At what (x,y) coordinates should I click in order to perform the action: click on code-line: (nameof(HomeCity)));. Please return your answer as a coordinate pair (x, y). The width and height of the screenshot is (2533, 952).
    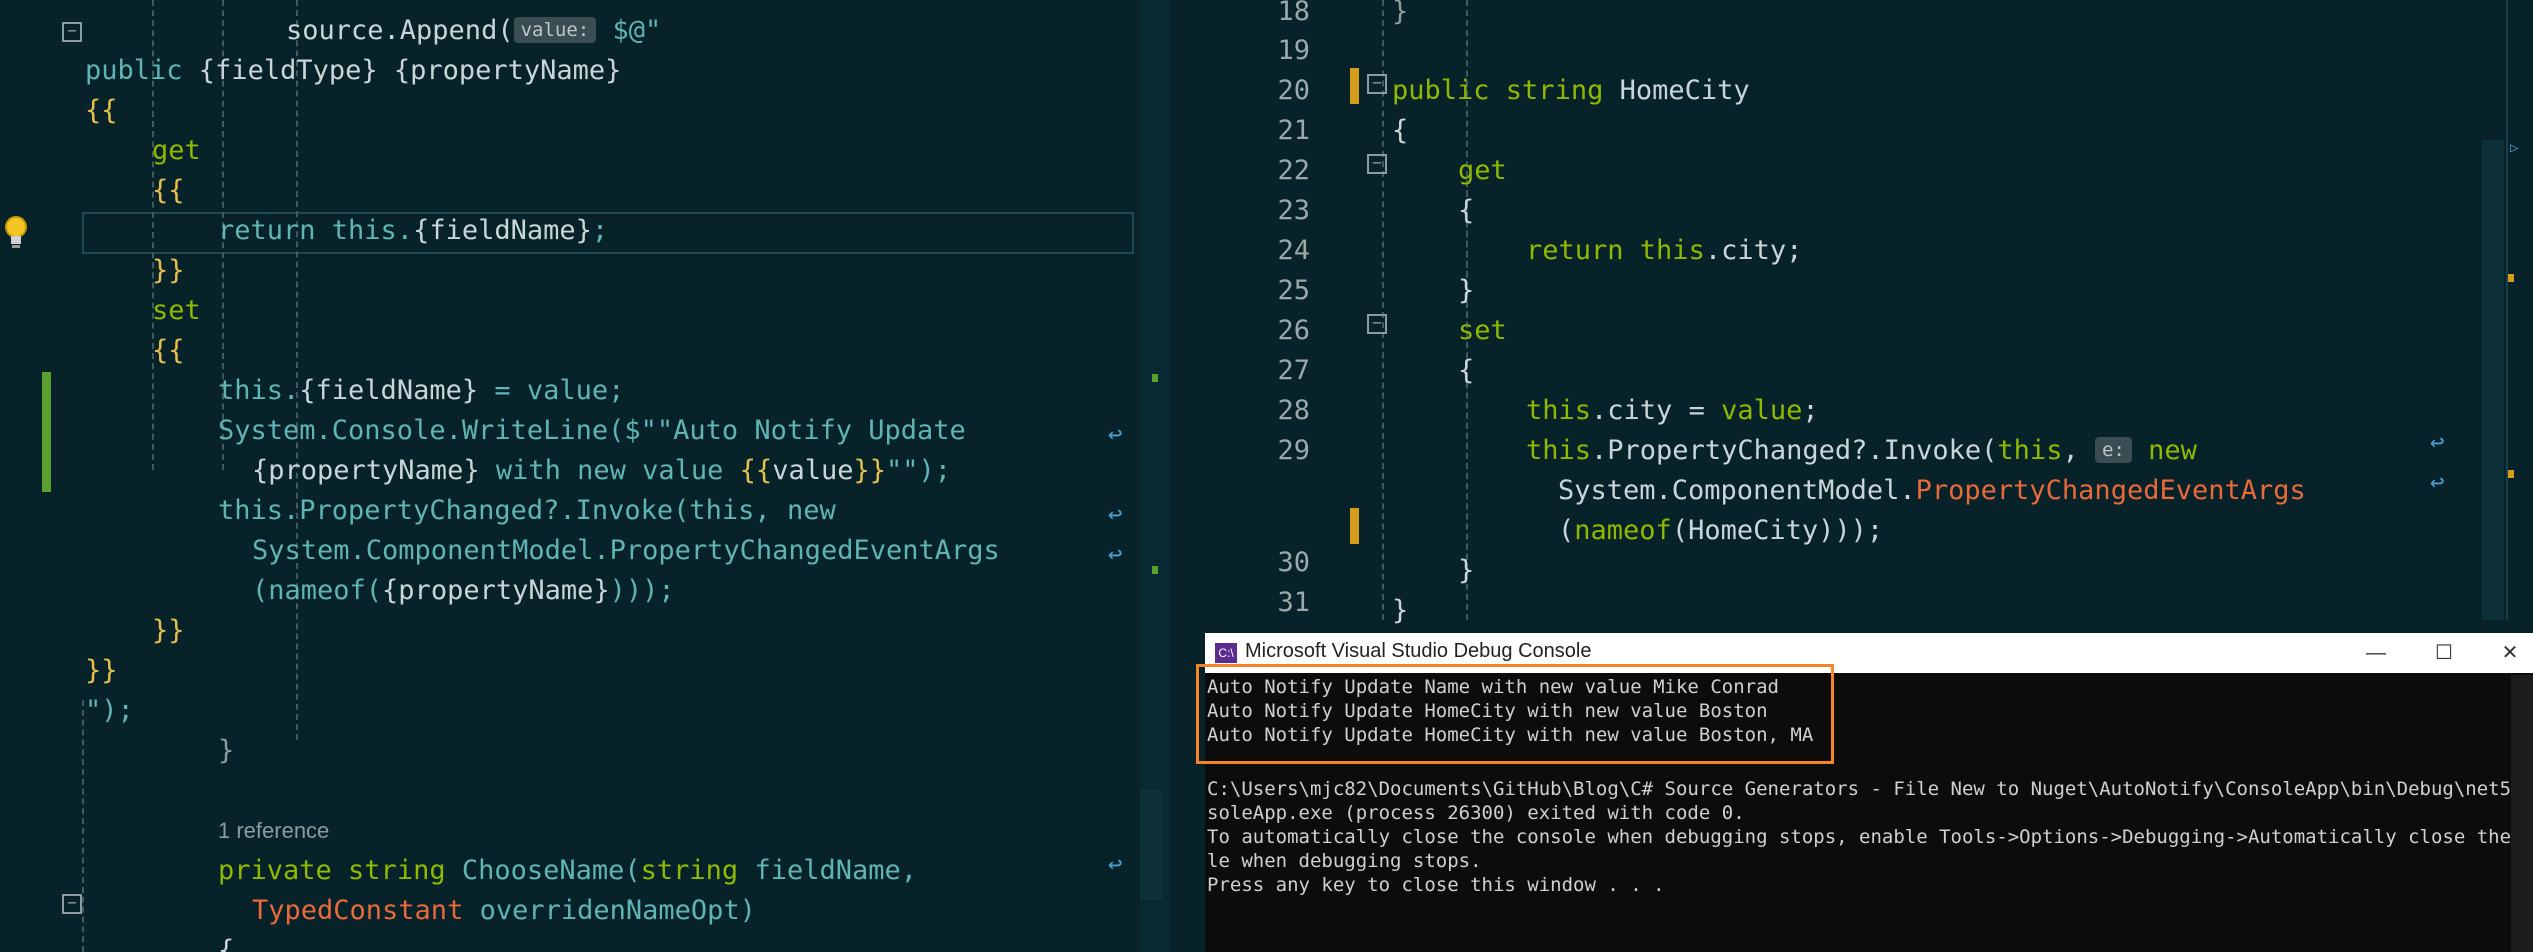
    Looking at the image, I should click on (1720, 531).